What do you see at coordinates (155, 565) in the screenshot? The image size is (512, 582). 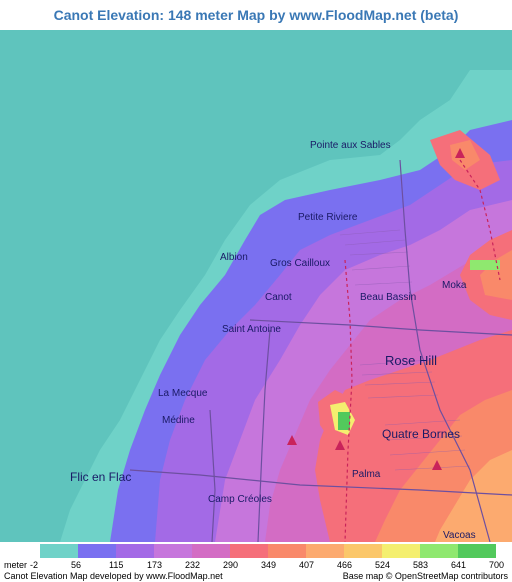 I see `legend-value: 173` at bounding box center [155, 565].